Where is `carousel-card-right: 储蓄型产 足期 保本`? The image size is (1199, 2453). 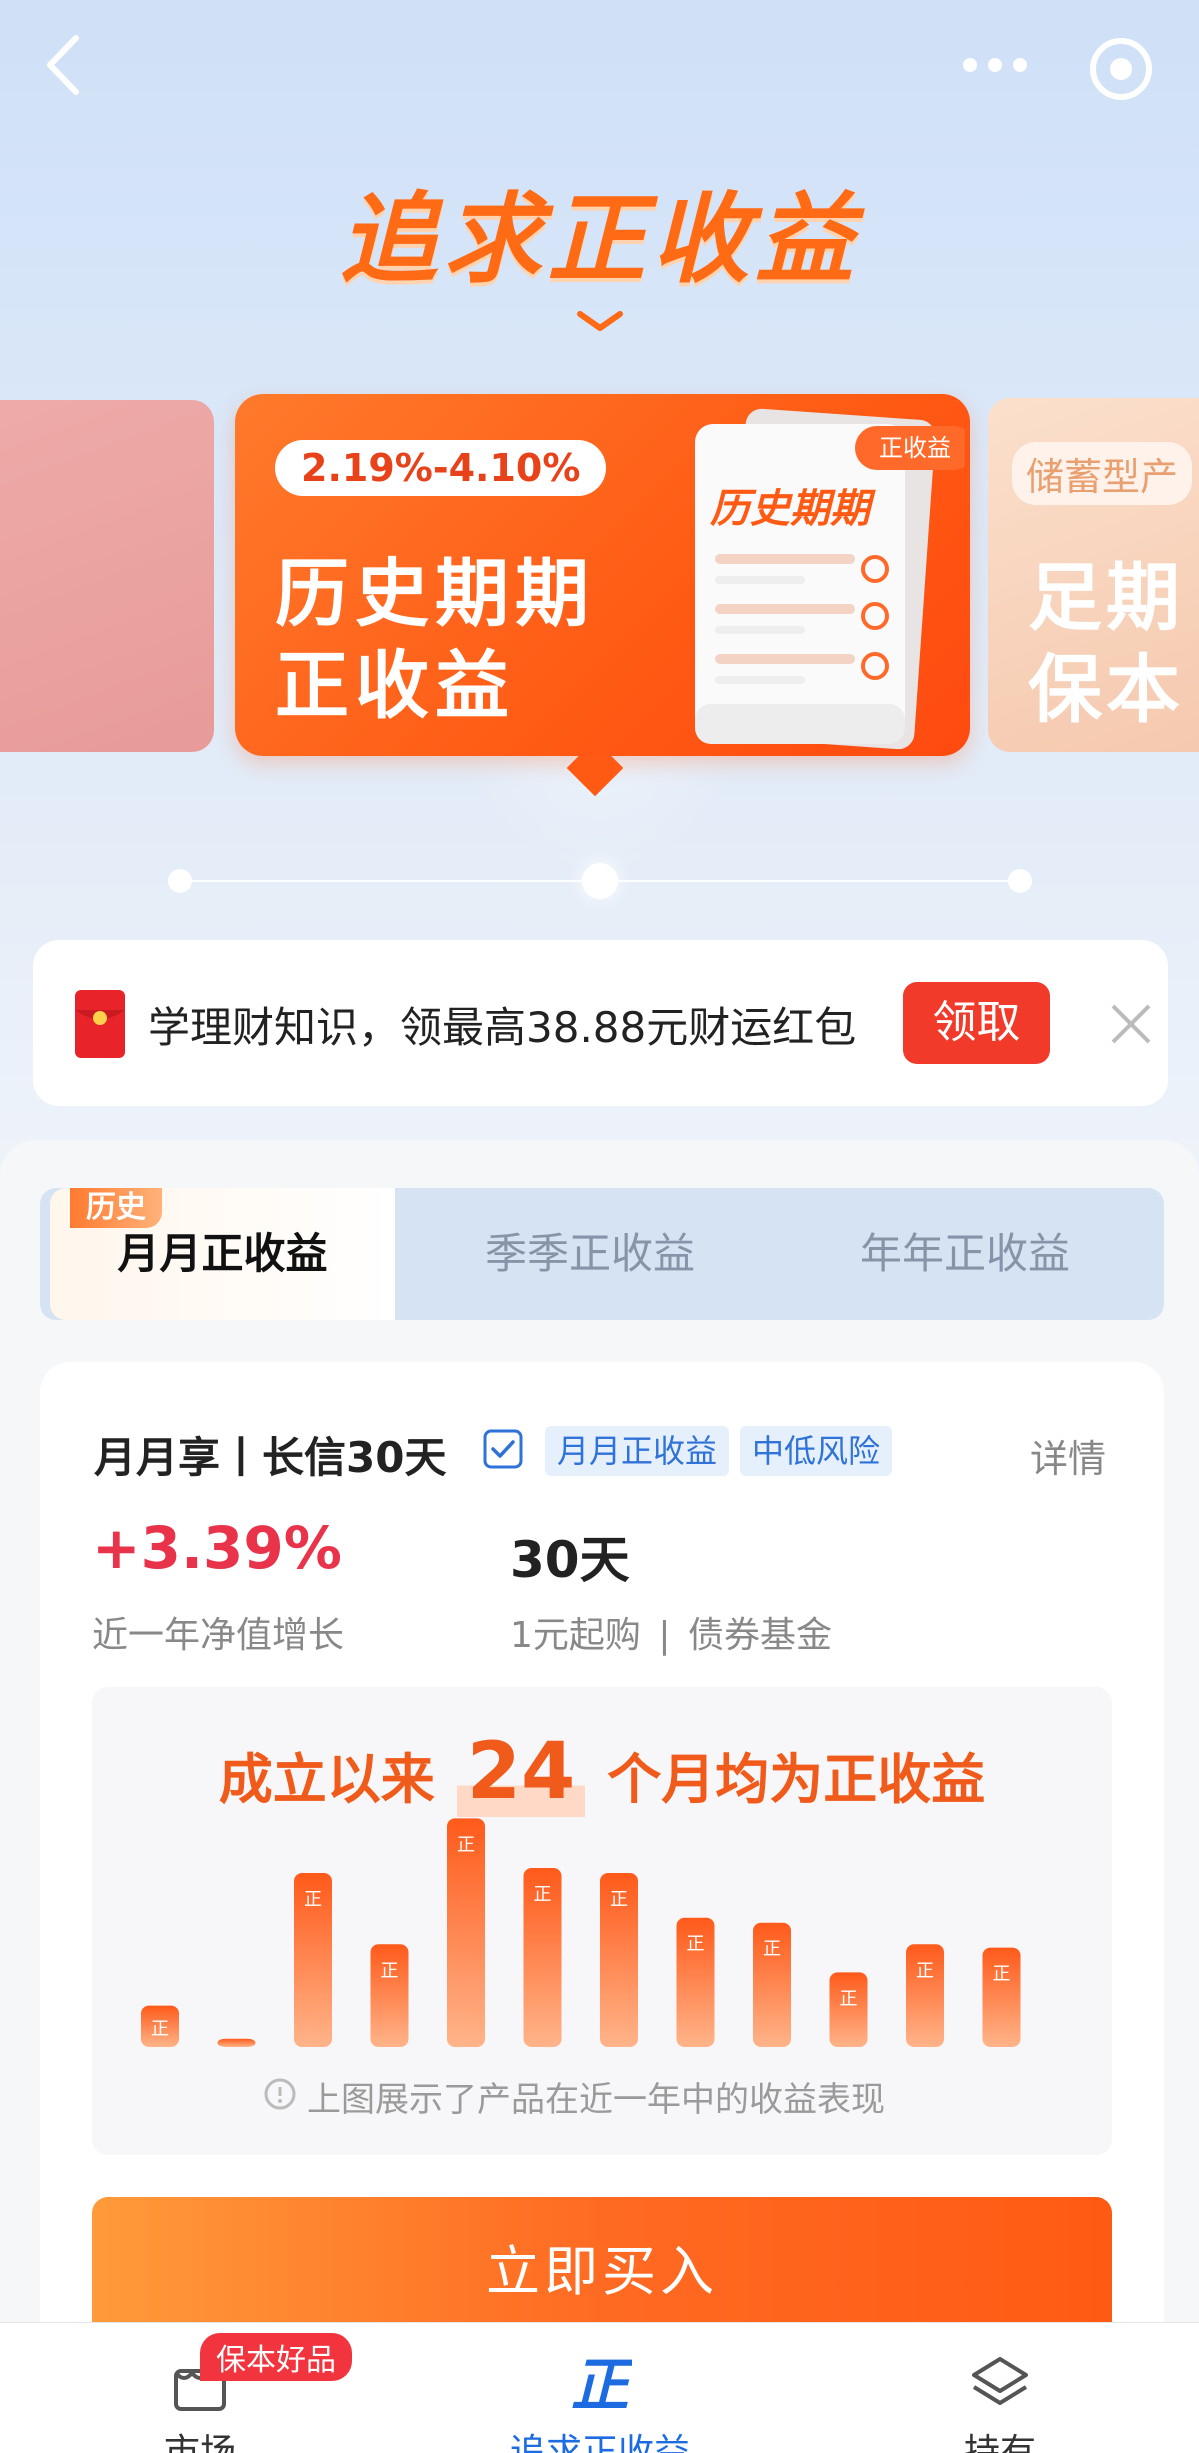 carousel-card-right: 储蓄型产 足期 保本 is located at coordinates (1093, 575).